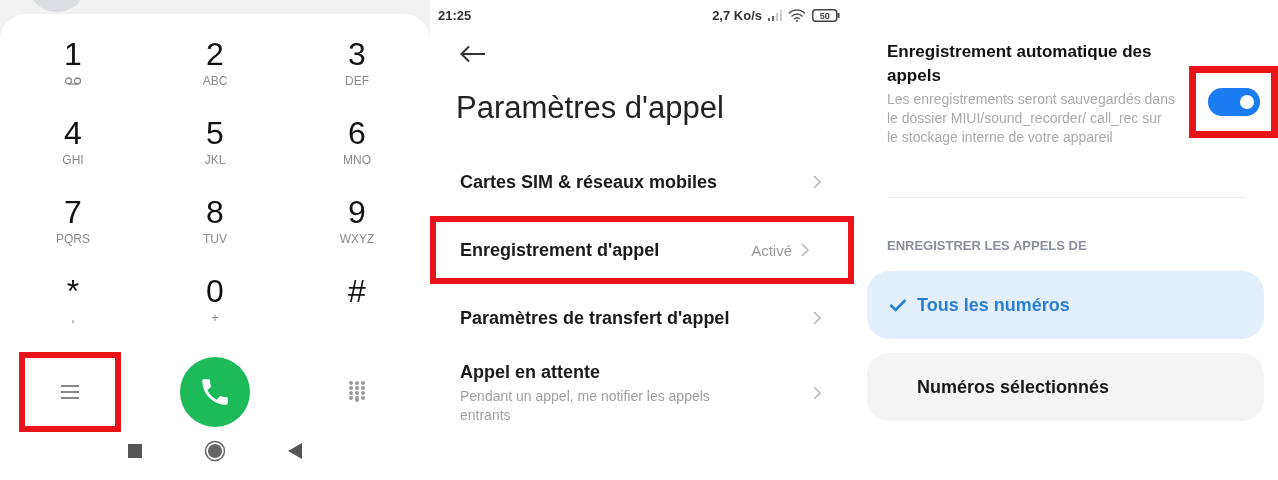 This screenshot has width=1278, height=480. Describe the element at coordinates (1031, 118) in the screenshot. I see `setting-description: Les enregistrements seront sauvegardés dans le dossier MIUI/sound_recorder/ call_rec sur le stockage interne de votre appareil` at that location.